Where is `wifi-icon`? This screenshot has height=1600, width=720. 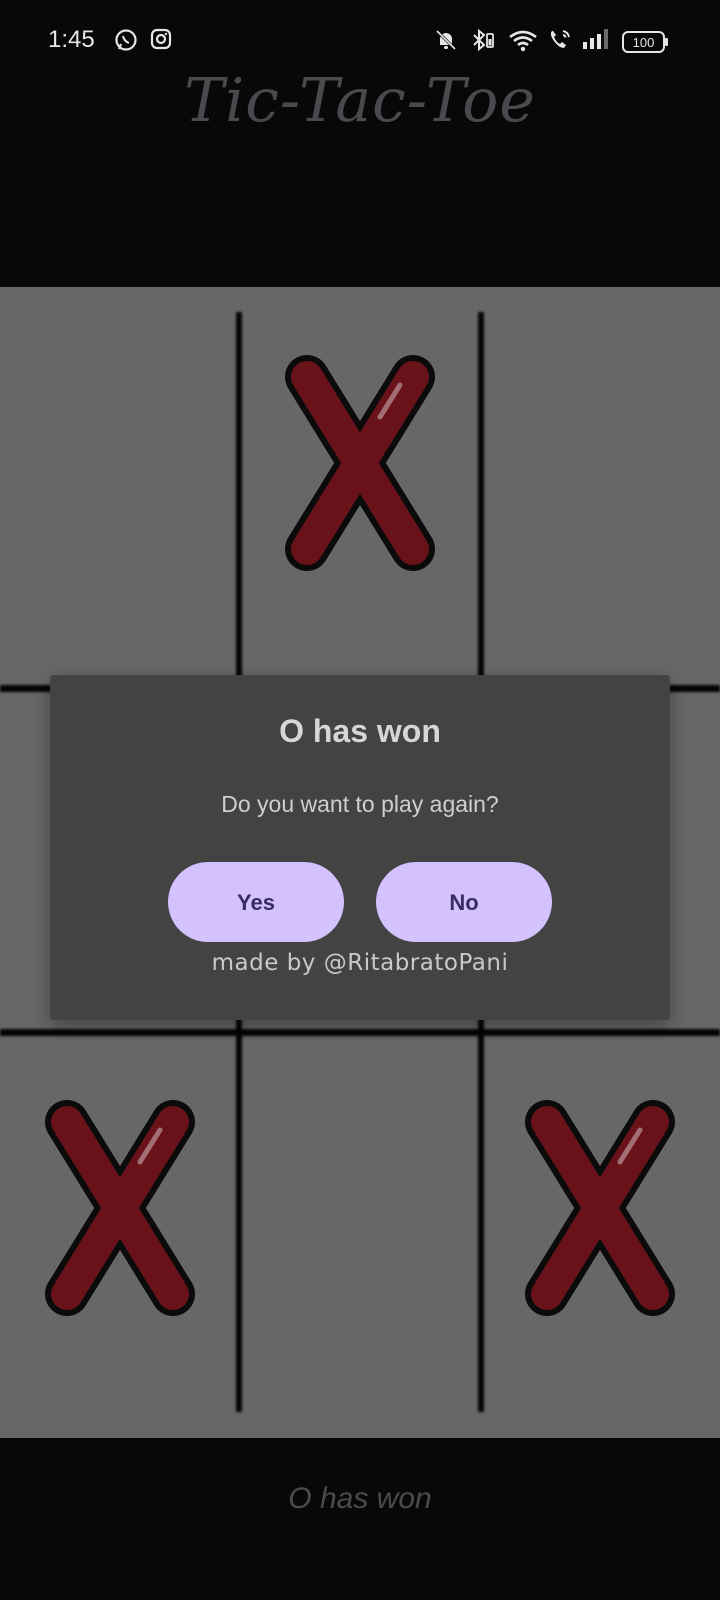 wifi-icon is located at coordinates (523, 43).